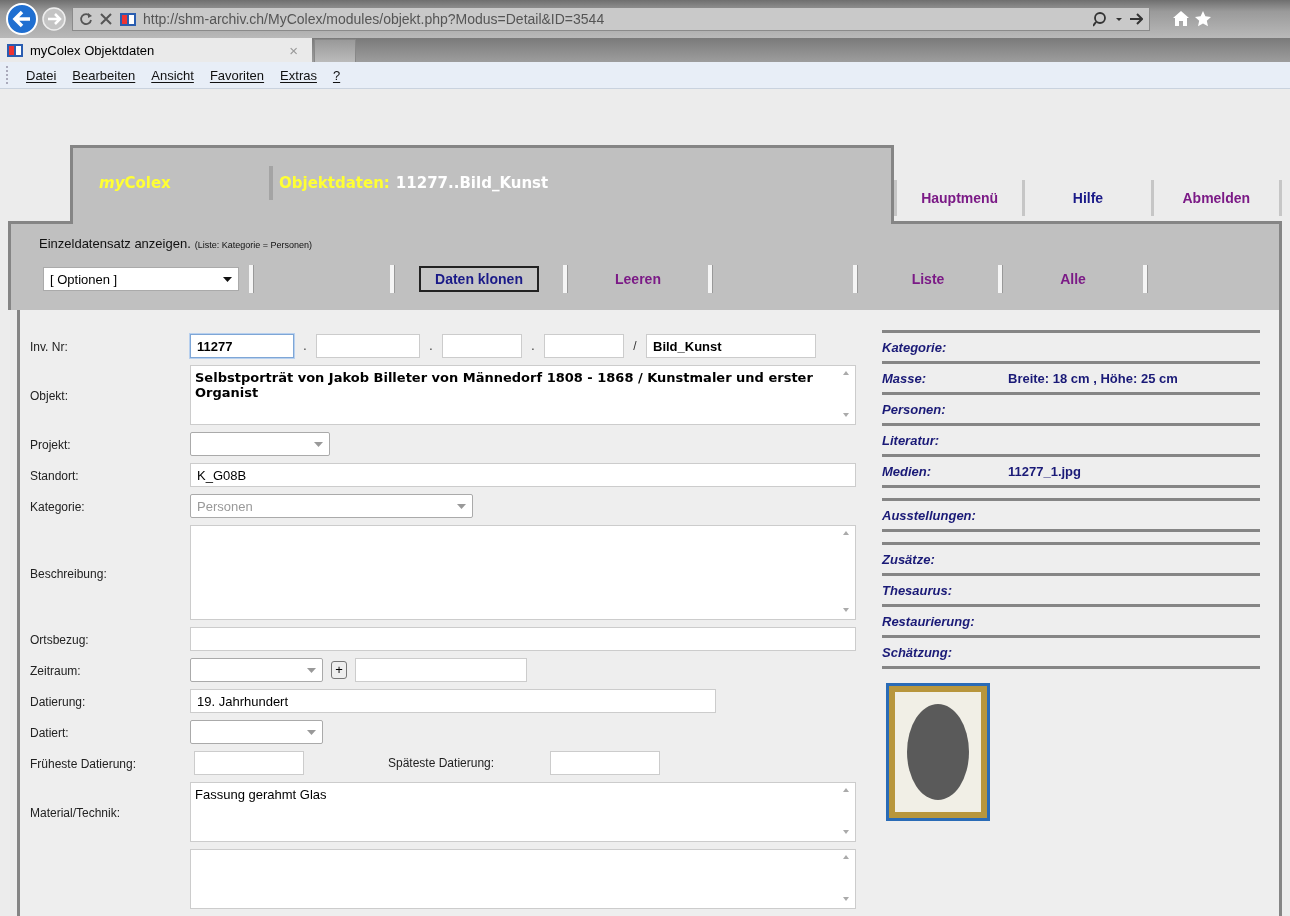 This screenshot has width=1290, height=916. I want to click on field-label: Beschreibung:, so click(68, 573).